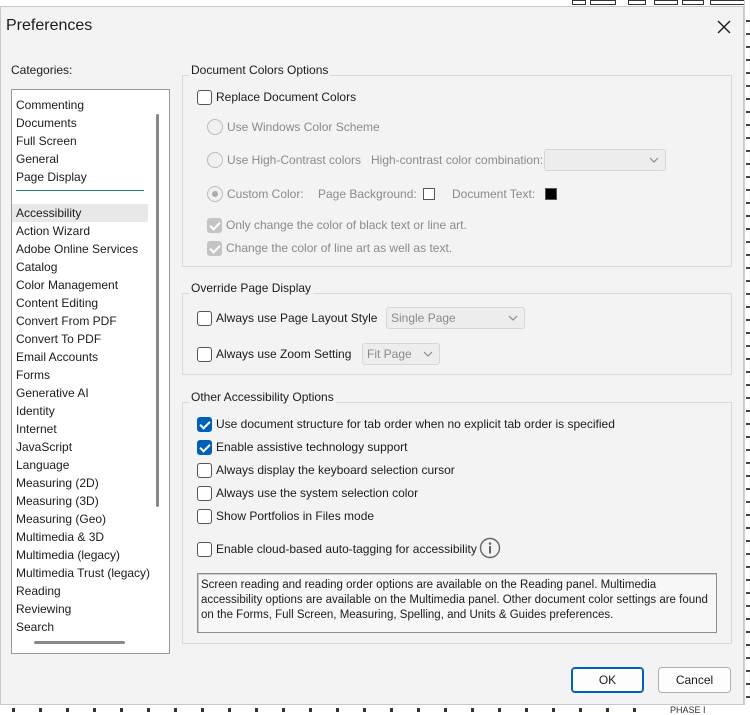 The image size is (750, 715). What do you see at coordinates (80, 213) in the screenshot?
I see `category-item: Accessibility` at bounding box center [80, 213].